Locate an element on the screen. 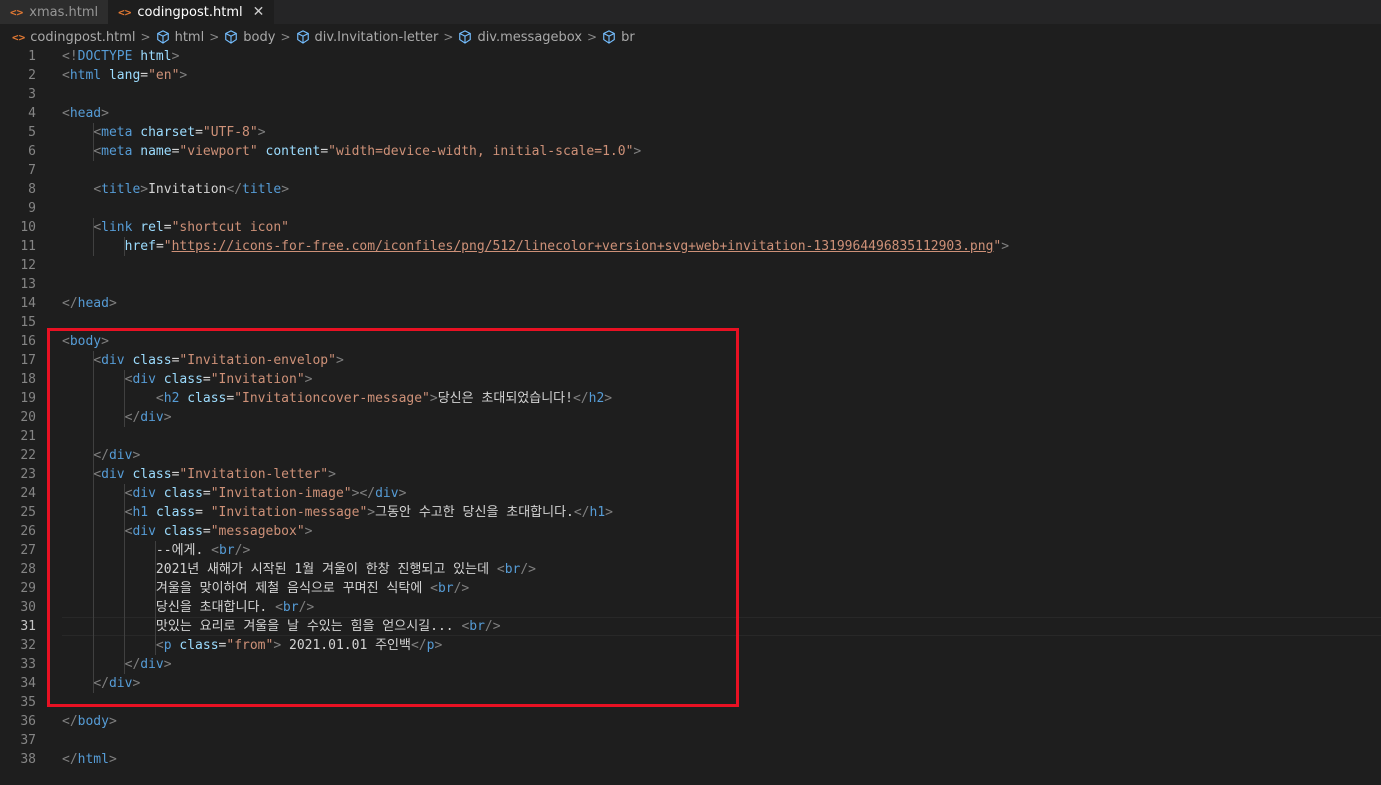 This screenshot has height=785, width=1381. code-text: <head> is located at coordinates (85, 113).